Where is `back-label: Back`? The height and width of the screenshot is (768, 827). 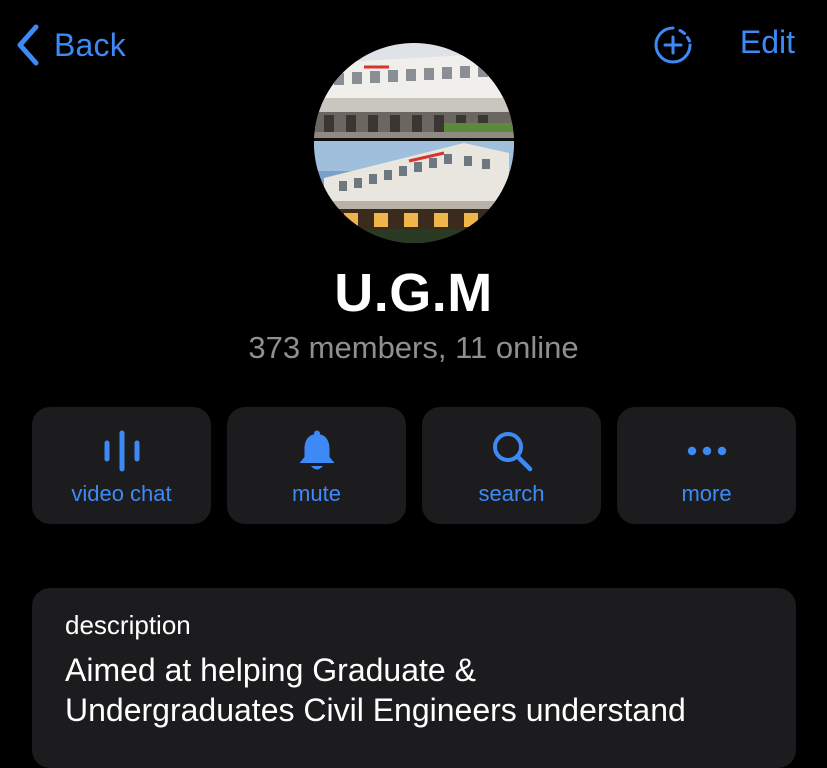
back-label: Back is located at coordinates (90, 44).